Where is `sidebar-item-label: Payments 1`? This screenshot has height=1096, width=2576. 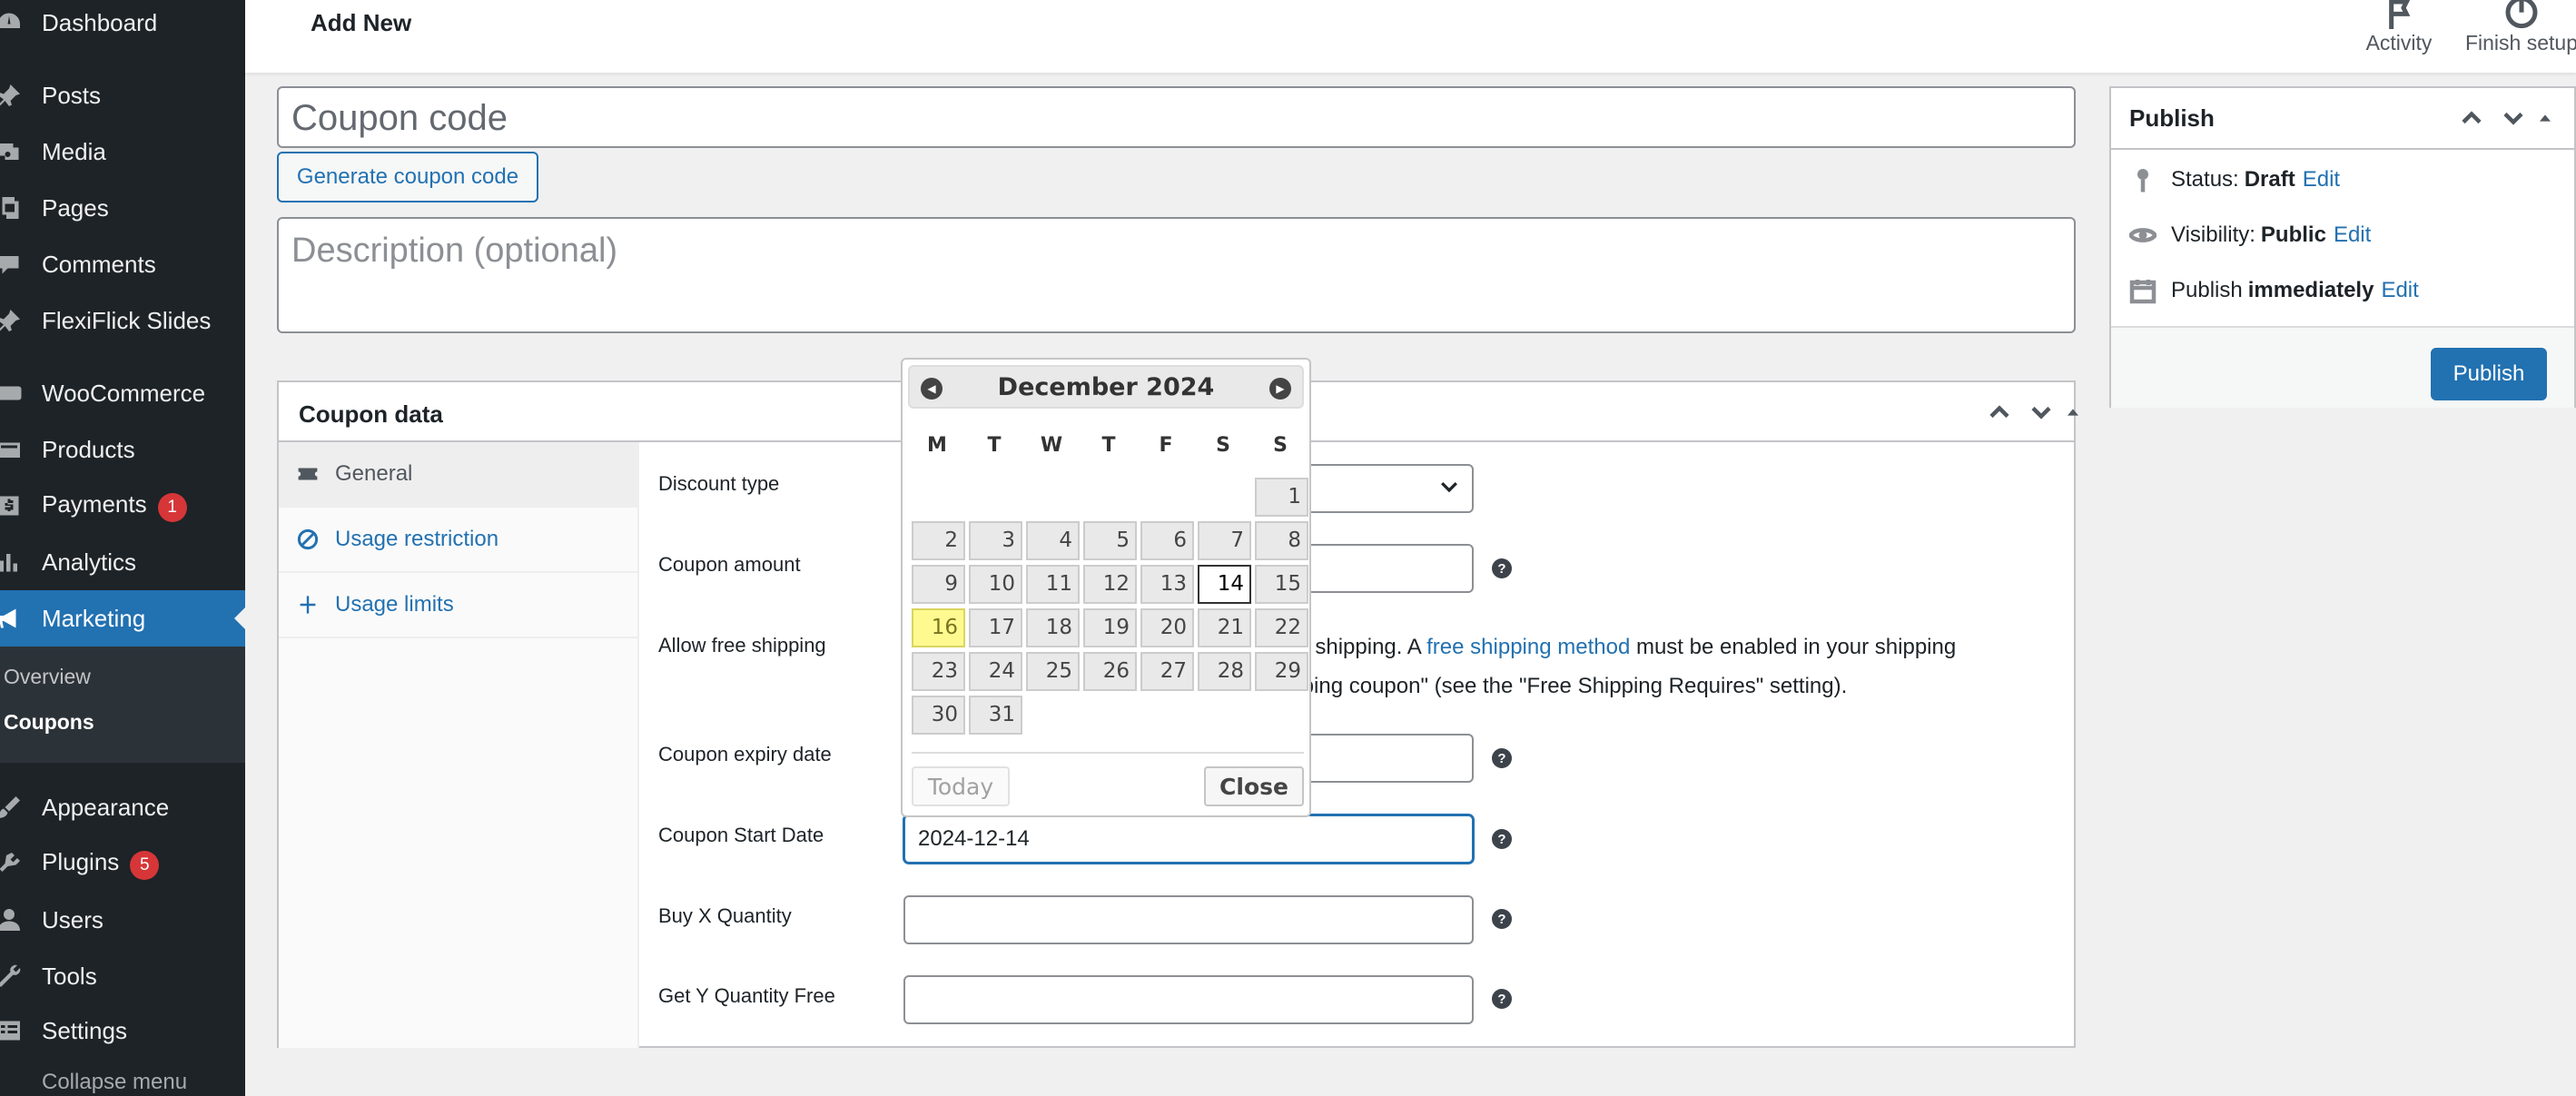
sidebar-item-label: Payments 1 is located at coordinates (114, 506).